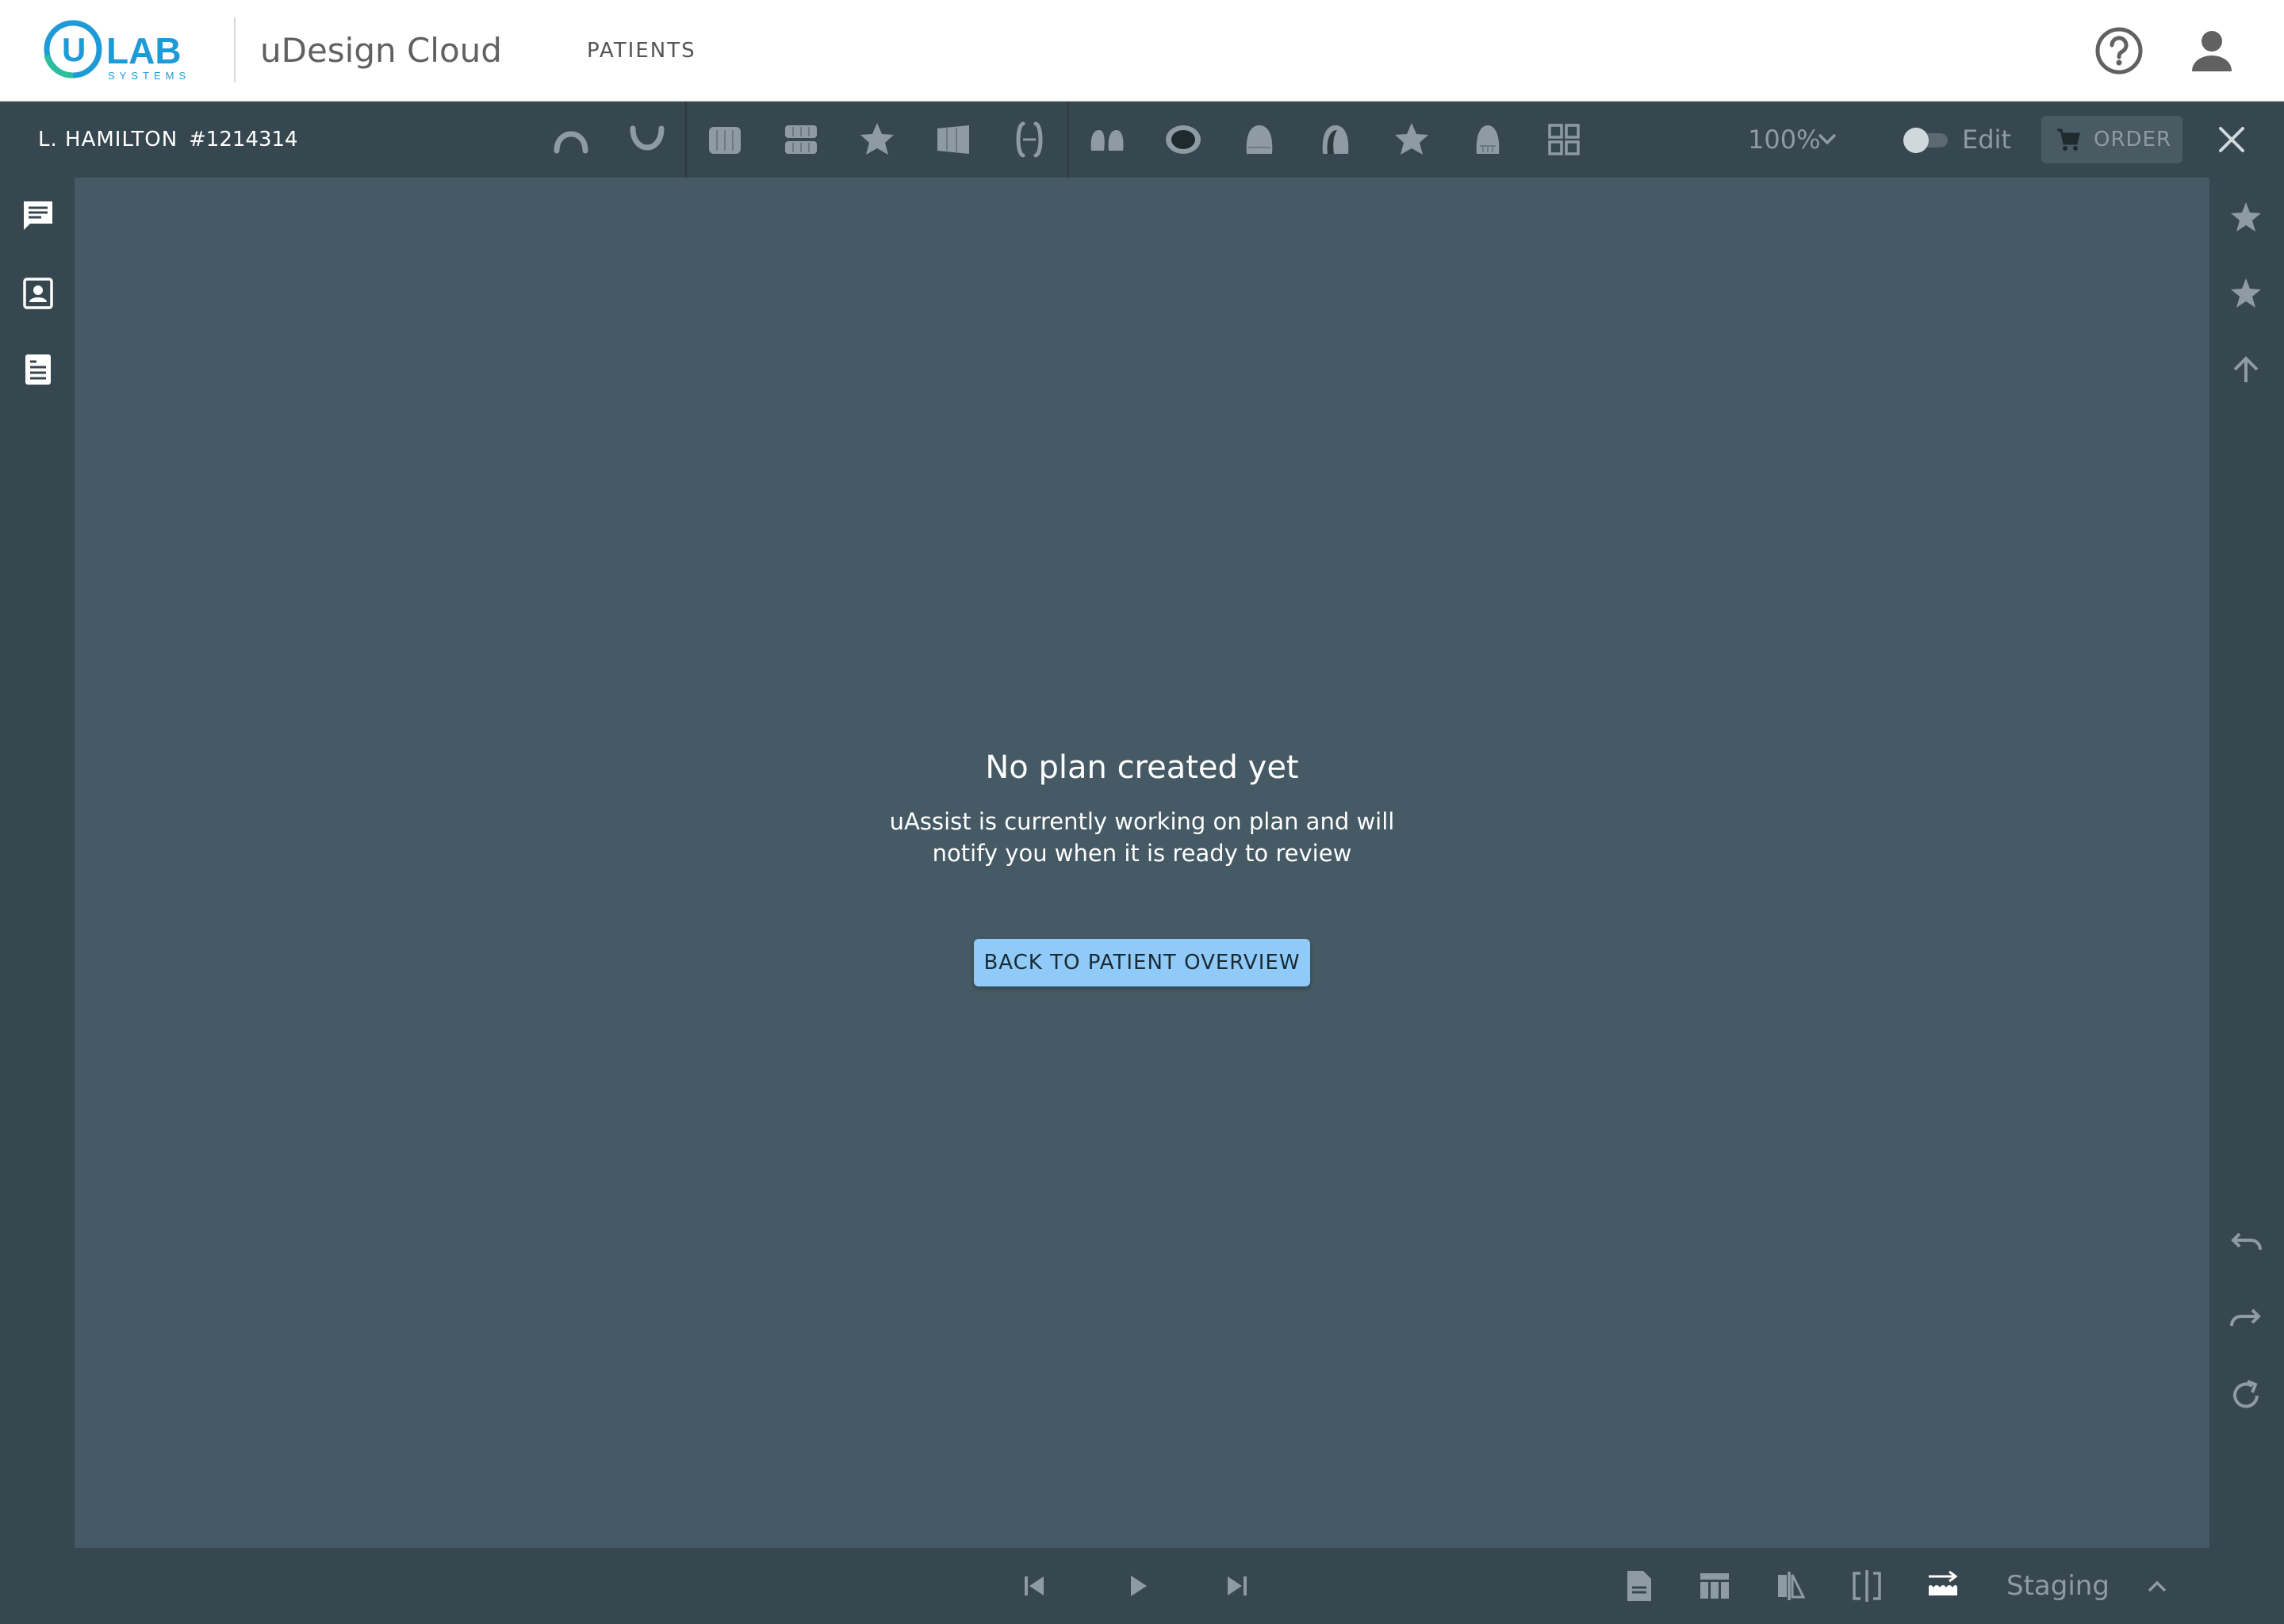  What do you see at coordinates (1237, 1585) in the screenshot?
I see `skip-next-icon` at bounding box center [1237, 1585].